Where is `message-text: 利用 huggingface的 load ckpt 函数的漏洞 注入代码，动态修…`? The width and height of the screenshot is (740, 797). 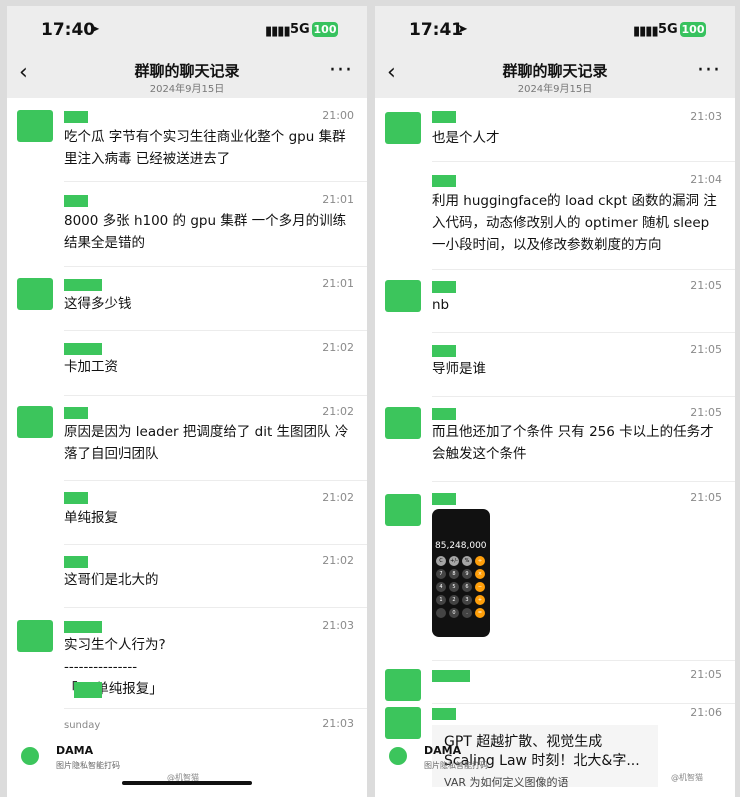
message-text: 利用 huggingface的 load ckpt 函数的漏洞 注入代码，动态修… is located at coordinates (574, 223).